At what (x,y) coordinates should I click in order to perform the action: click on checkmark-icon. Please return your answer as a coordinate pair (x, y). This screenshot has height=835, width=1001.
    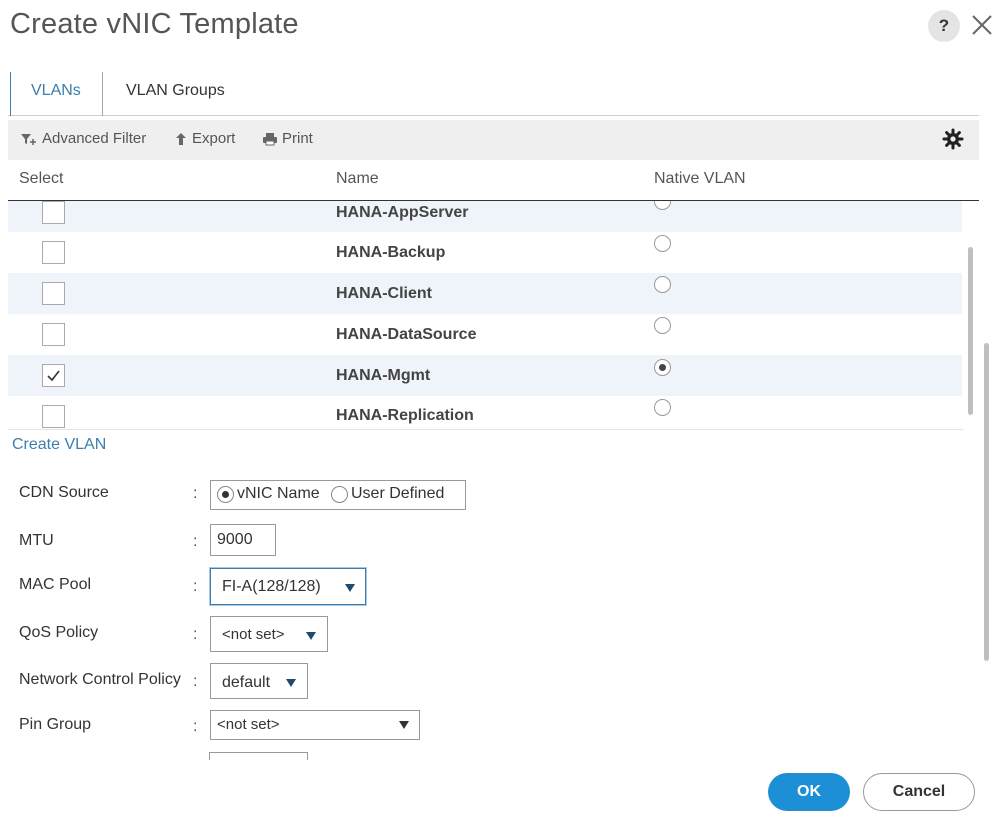
    Looking at the image, I should click on (53, 376).